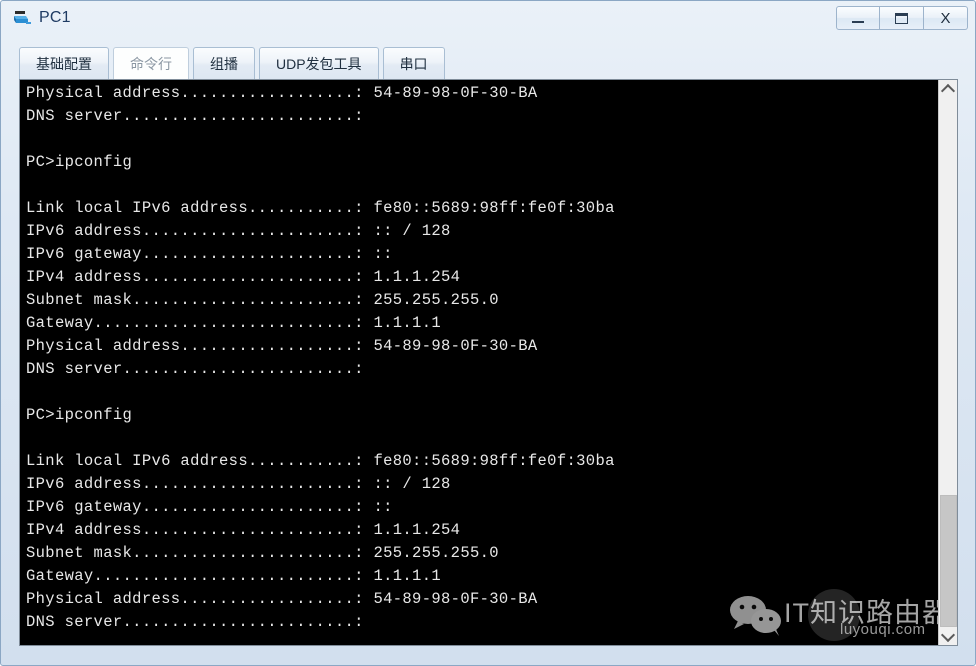 The image size is (976, 666). I want to click on scrollbar-thumb, so click(948, 561).